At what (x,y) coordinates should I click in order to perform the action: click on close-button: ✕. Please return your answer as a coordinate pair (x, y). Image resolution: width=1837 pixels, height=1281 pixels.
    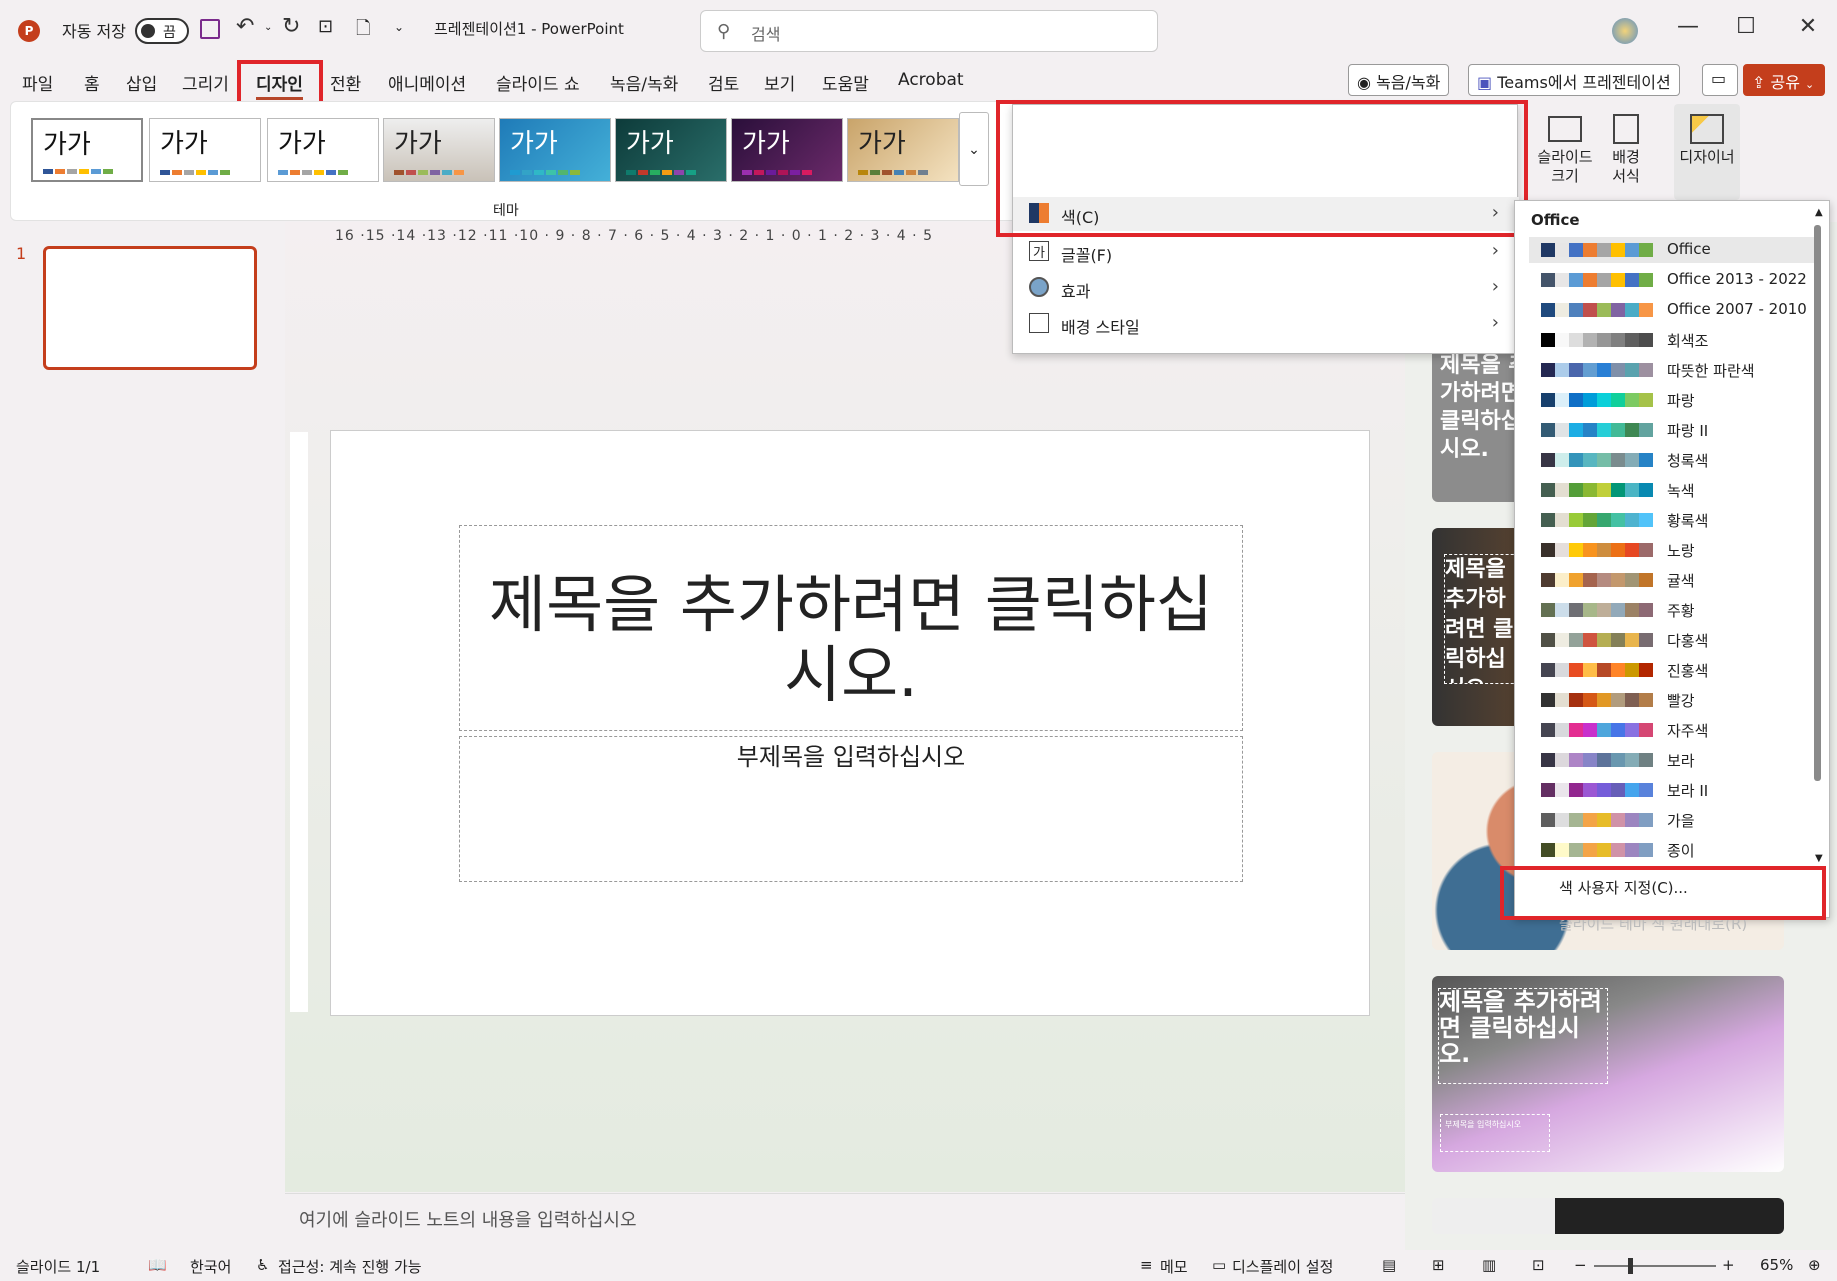
    Looking at the image, I should click on (1808, 26).